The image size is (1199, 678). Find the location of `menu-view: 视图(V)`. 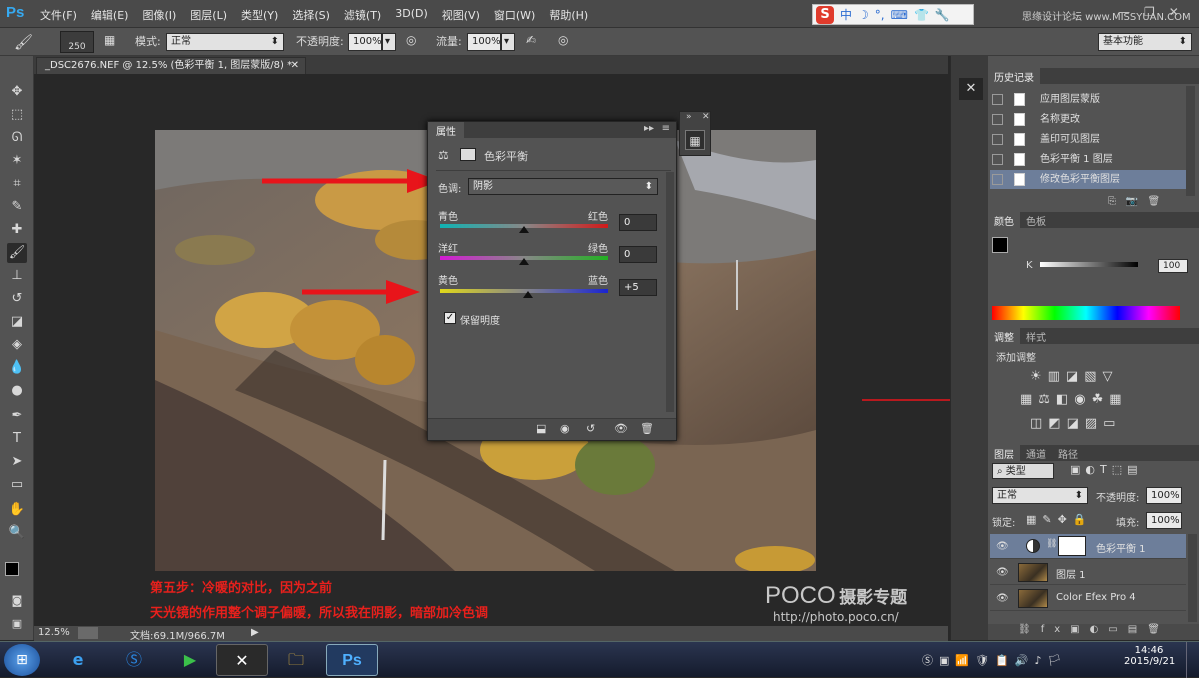

menu-view: 视图(V) is located at coordinates (461, 15).